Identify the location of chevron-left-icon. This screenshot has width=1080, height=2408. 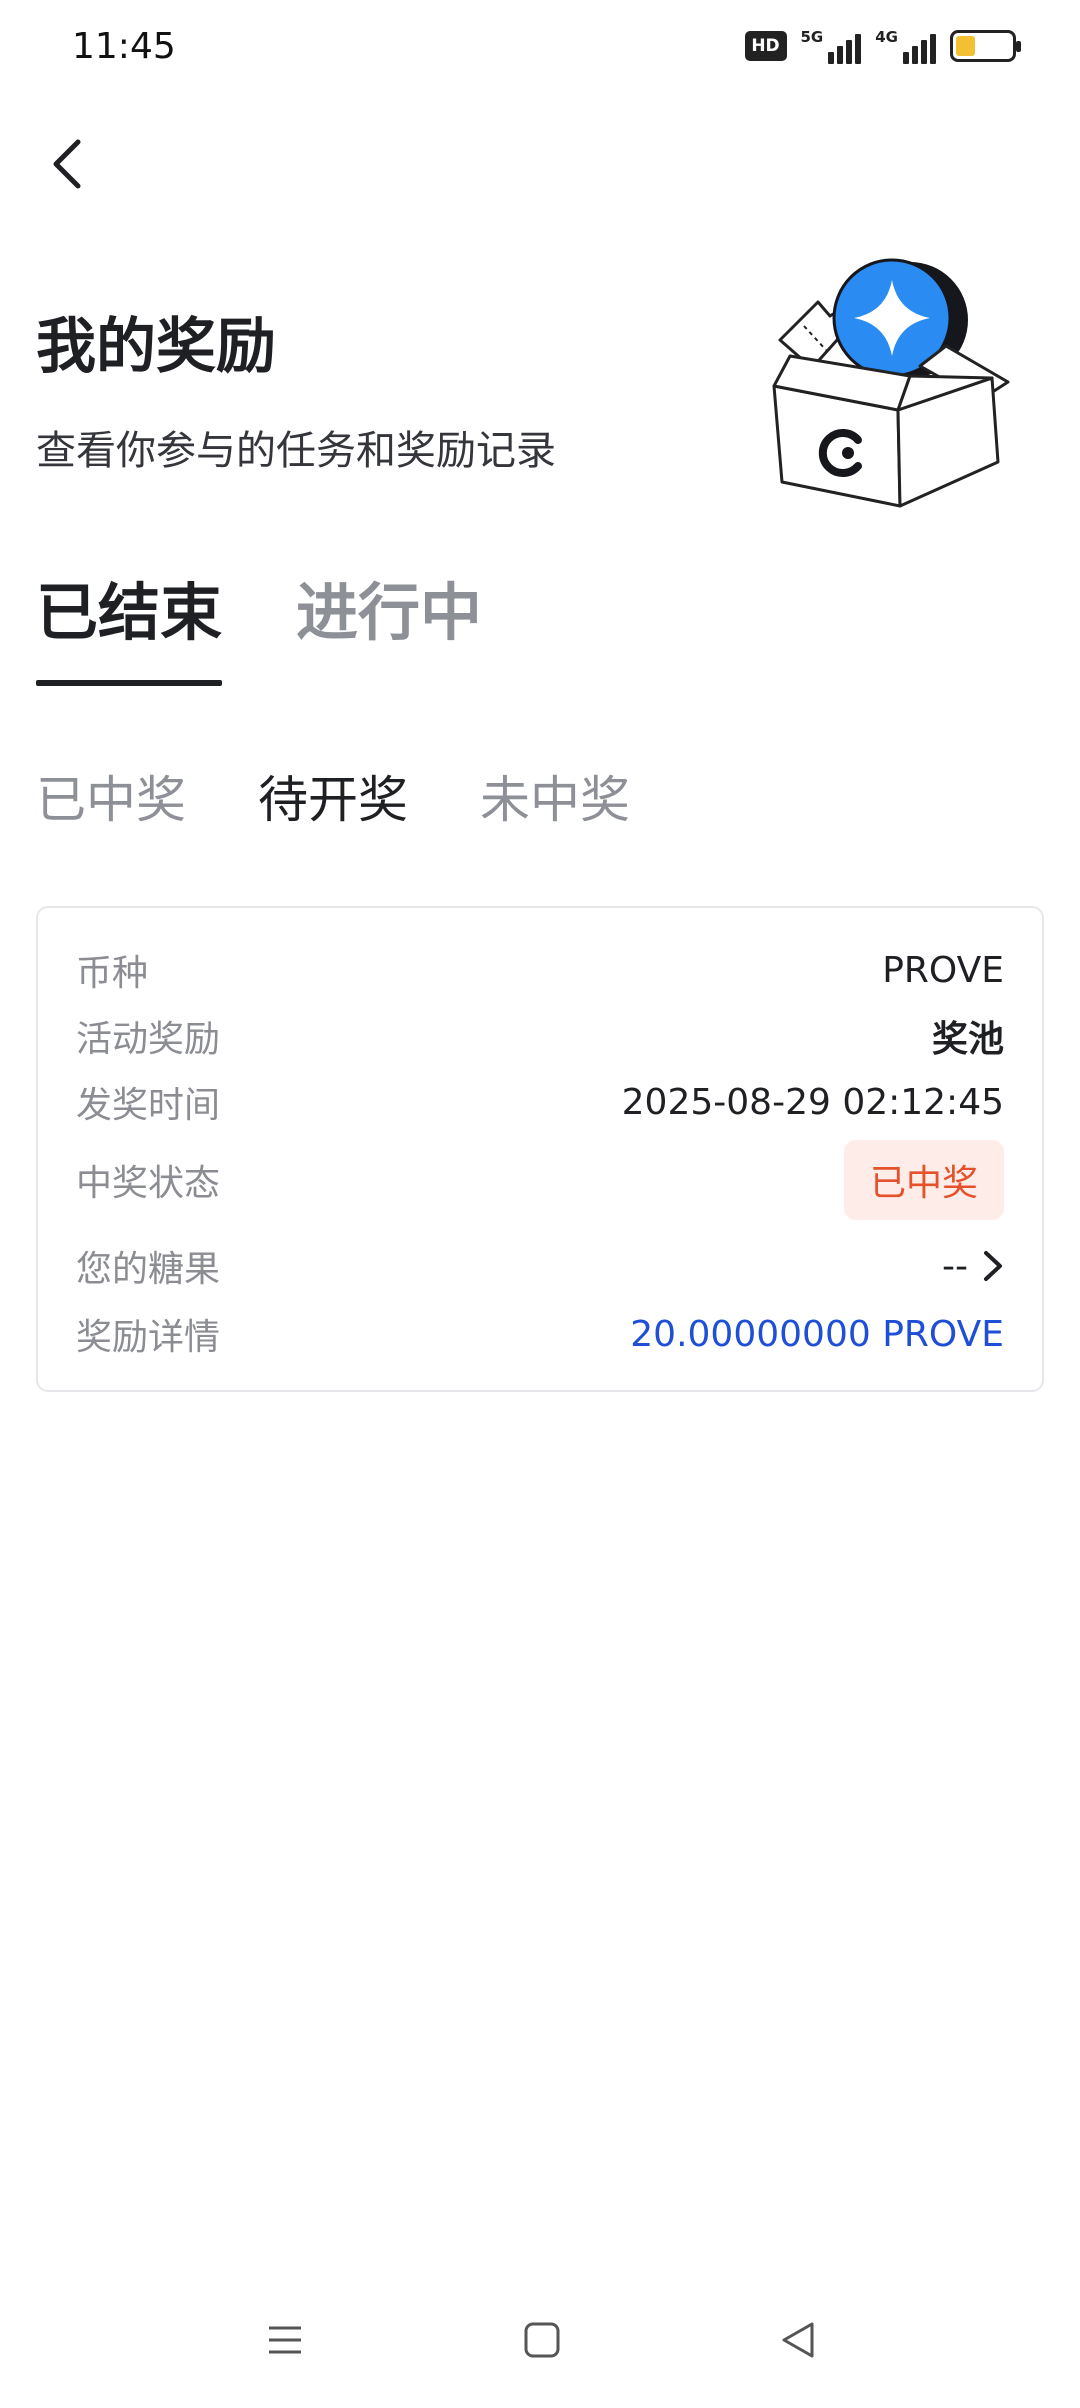
(67, 164).